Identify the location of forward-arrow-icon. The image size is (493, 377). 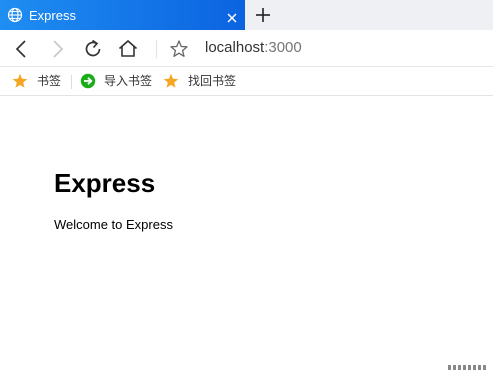
(57, 49).